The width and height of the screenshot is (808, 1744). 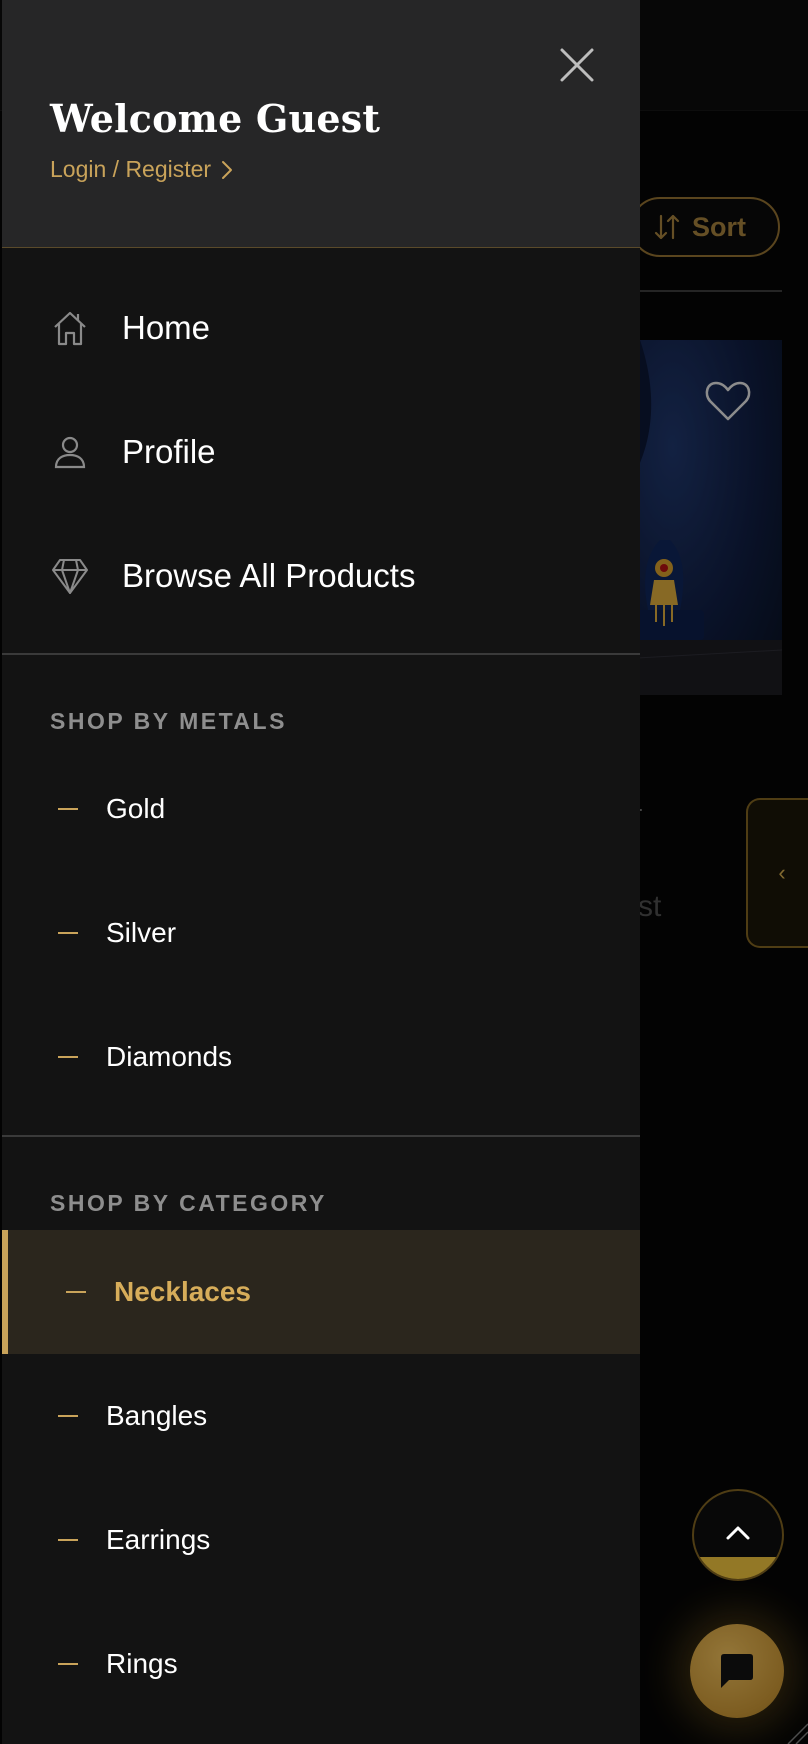 What do you see at coordinates (70, 328) in the screenshot?
I see `home-icon` at bounding box center [70, 328].